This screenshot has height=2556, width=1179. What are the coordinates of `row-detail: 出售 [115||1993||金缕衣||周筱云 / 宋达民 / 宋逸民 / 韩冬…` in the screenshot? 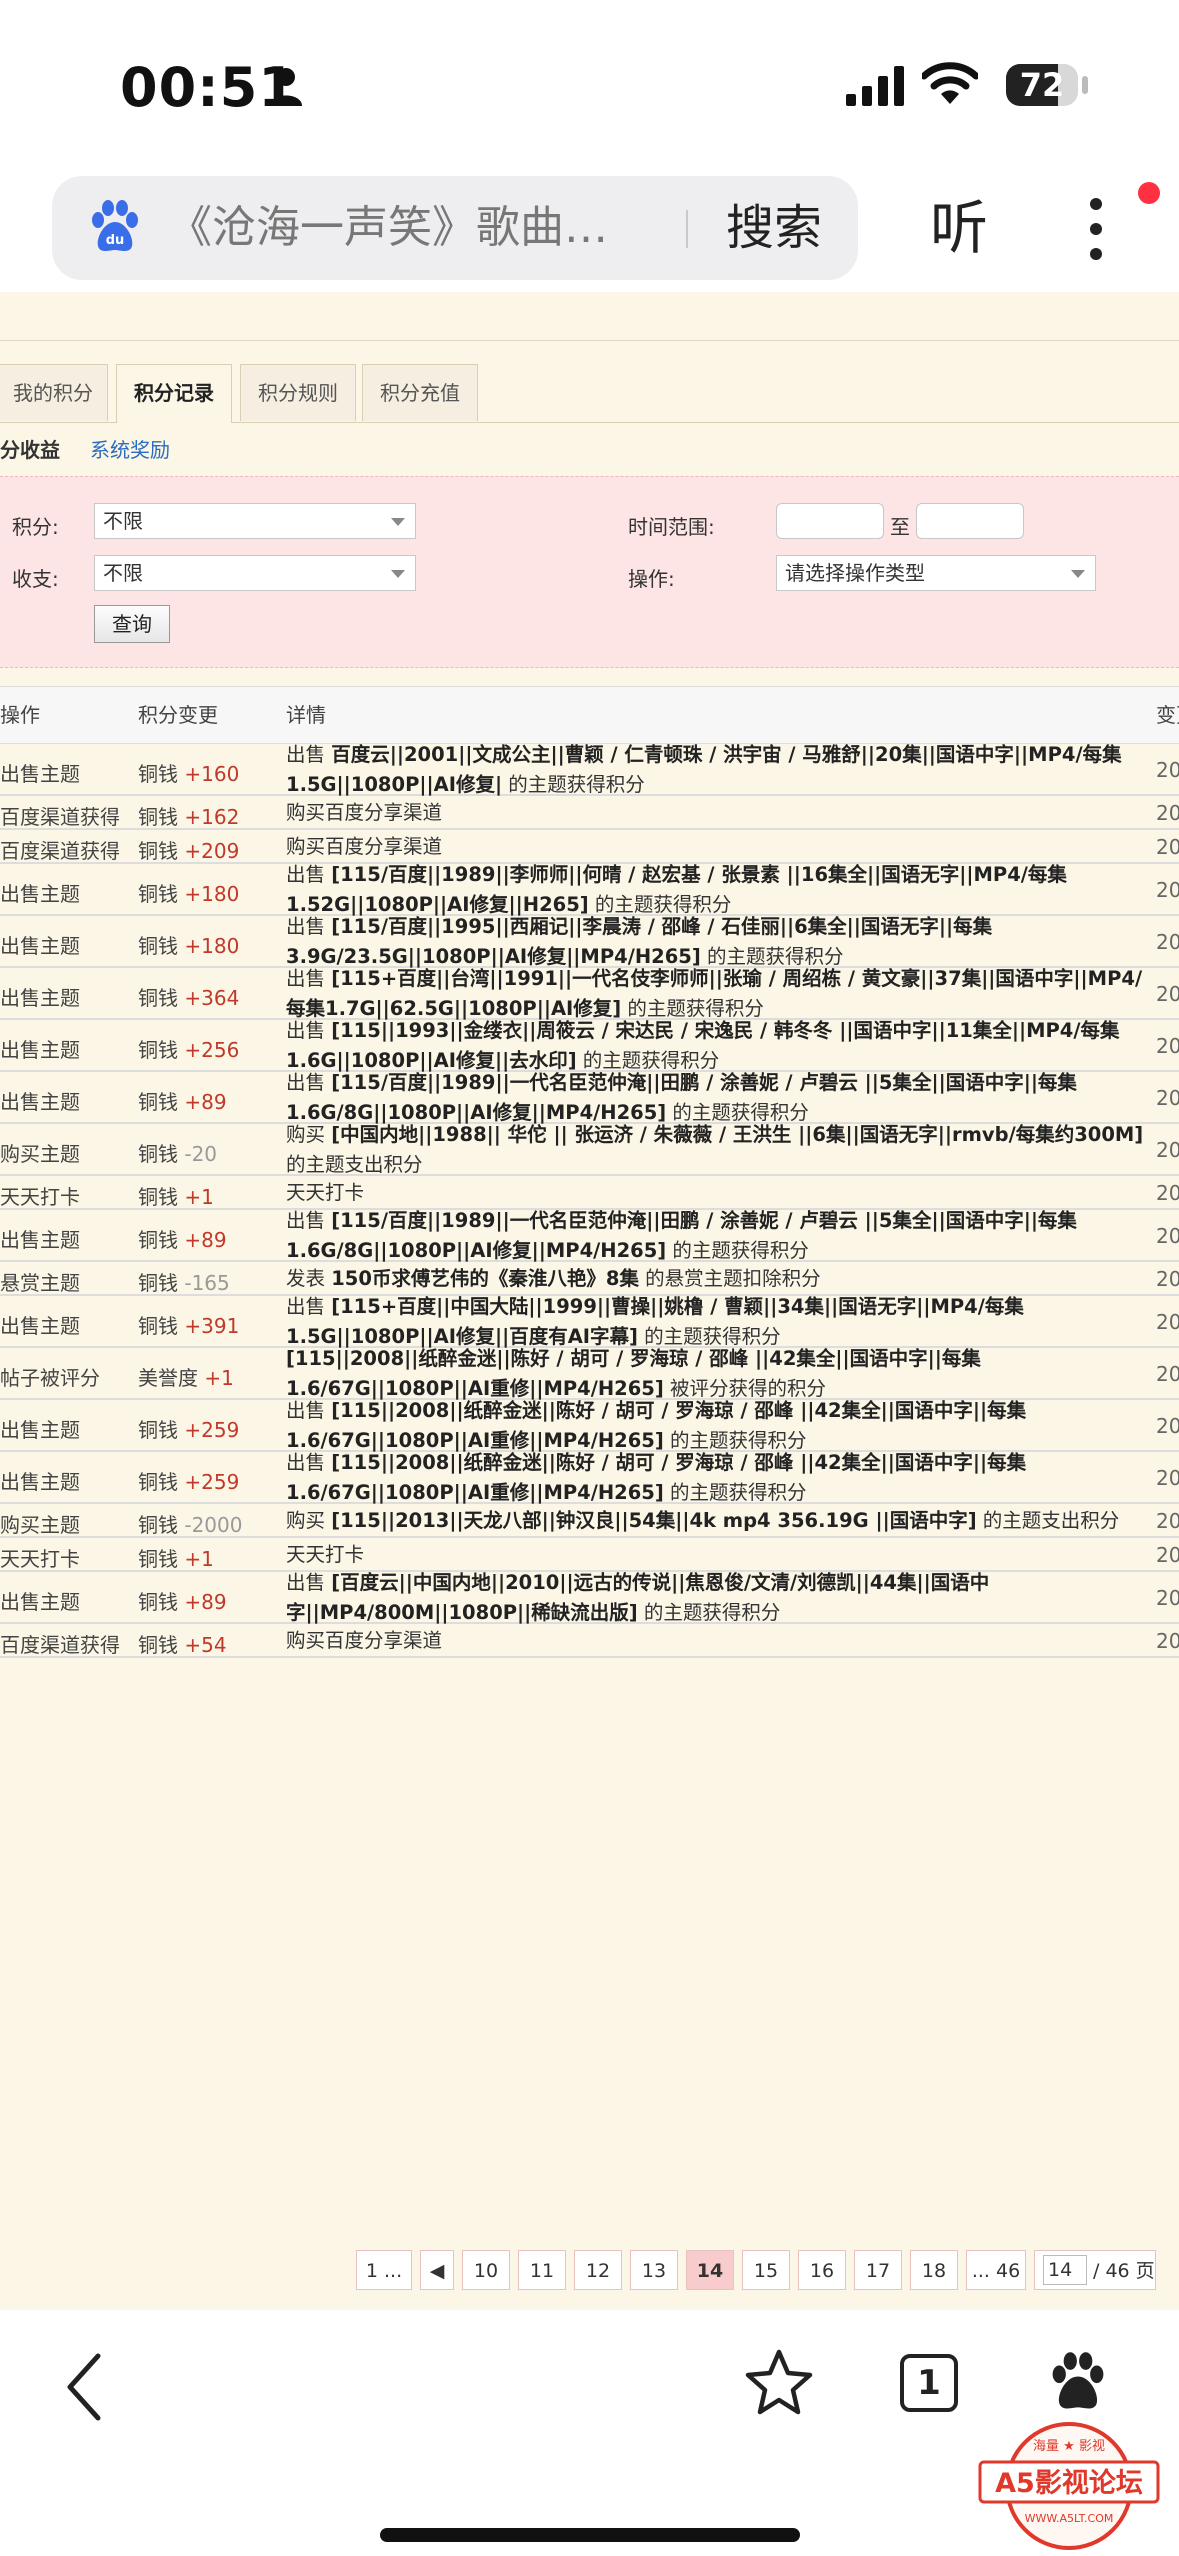 It's located at (703, 1045).